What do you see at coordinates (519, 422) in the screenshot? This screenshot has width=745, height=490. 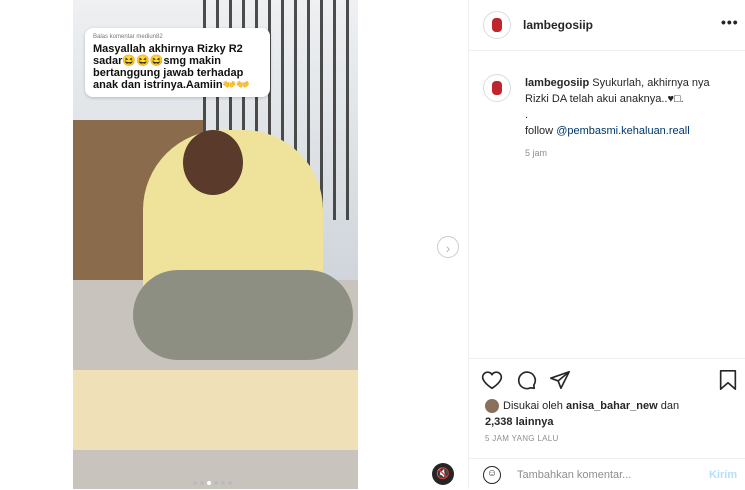 I see `likes-count: 2,338 lainnya` at bounding box center [519, 422].